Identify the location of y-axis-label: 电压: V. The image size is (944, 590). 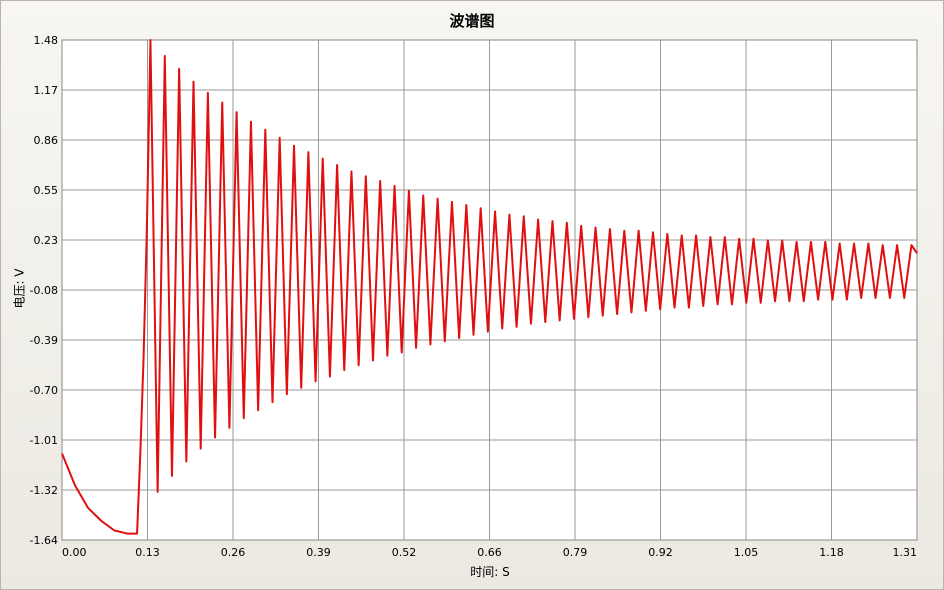
(19, 288).